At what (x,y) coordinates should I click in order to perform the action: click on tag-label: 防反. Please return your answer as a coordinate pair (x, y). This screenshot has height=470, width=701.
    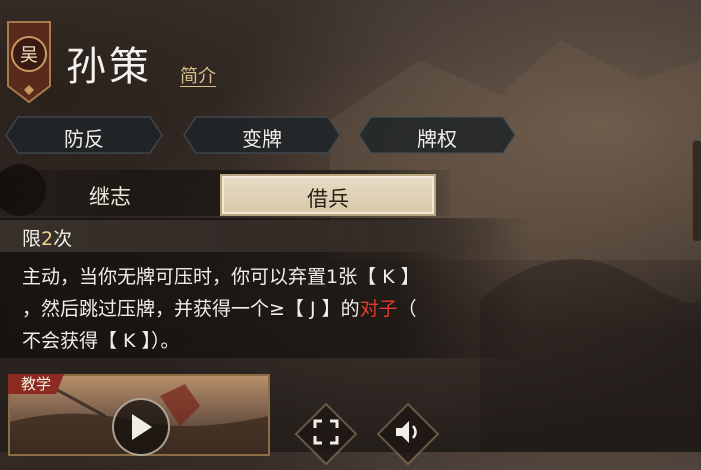
    Looking at the image, I should click on (84, 139).